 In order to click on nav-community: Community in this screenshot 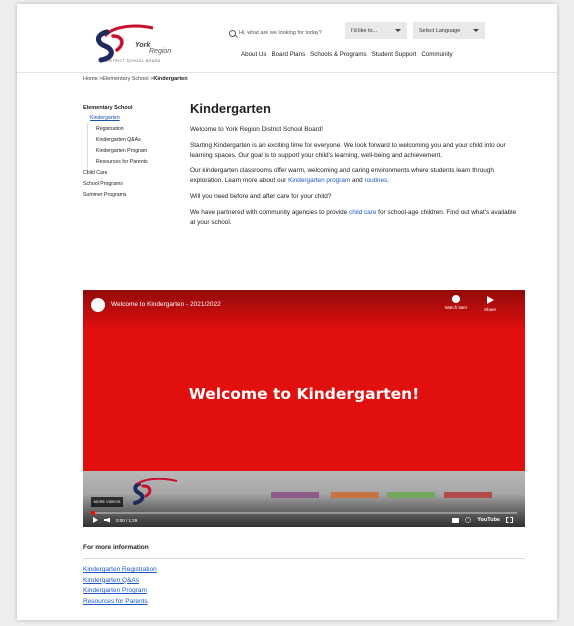, I will do `click(436, 54)`.